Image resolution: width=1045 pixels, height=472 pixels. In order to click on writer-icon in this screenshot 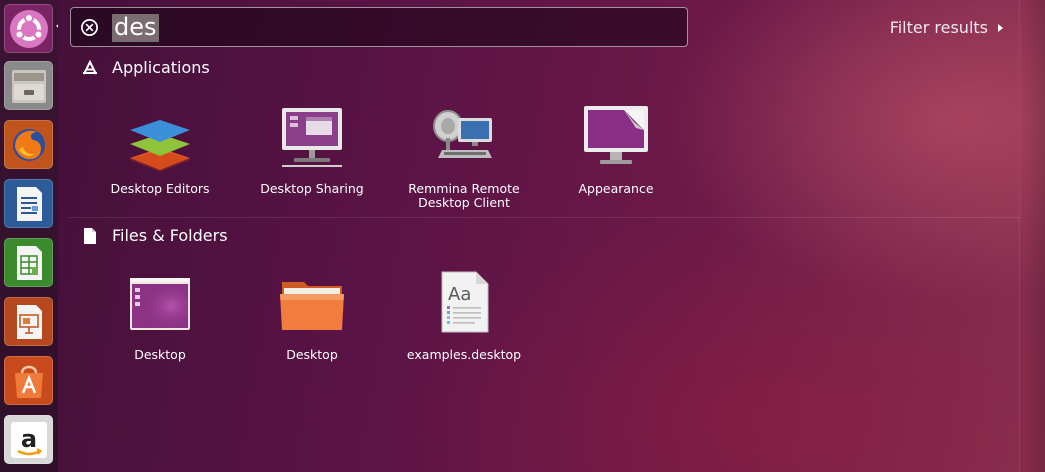, I will do `click(29, 203)`.